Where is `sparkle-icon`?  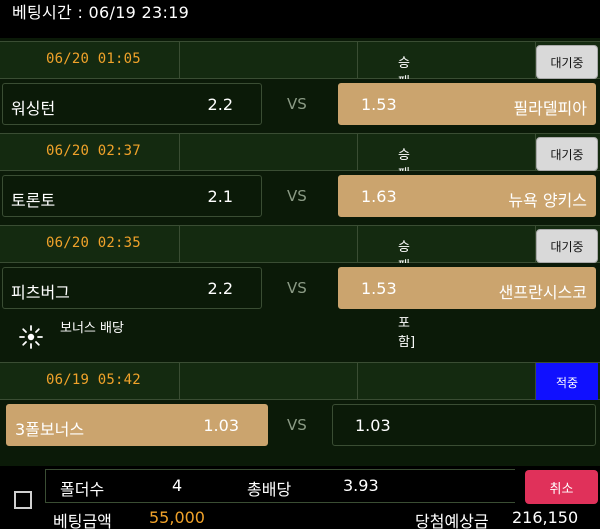 sparkle-icon is located at coordinates (31, 337).